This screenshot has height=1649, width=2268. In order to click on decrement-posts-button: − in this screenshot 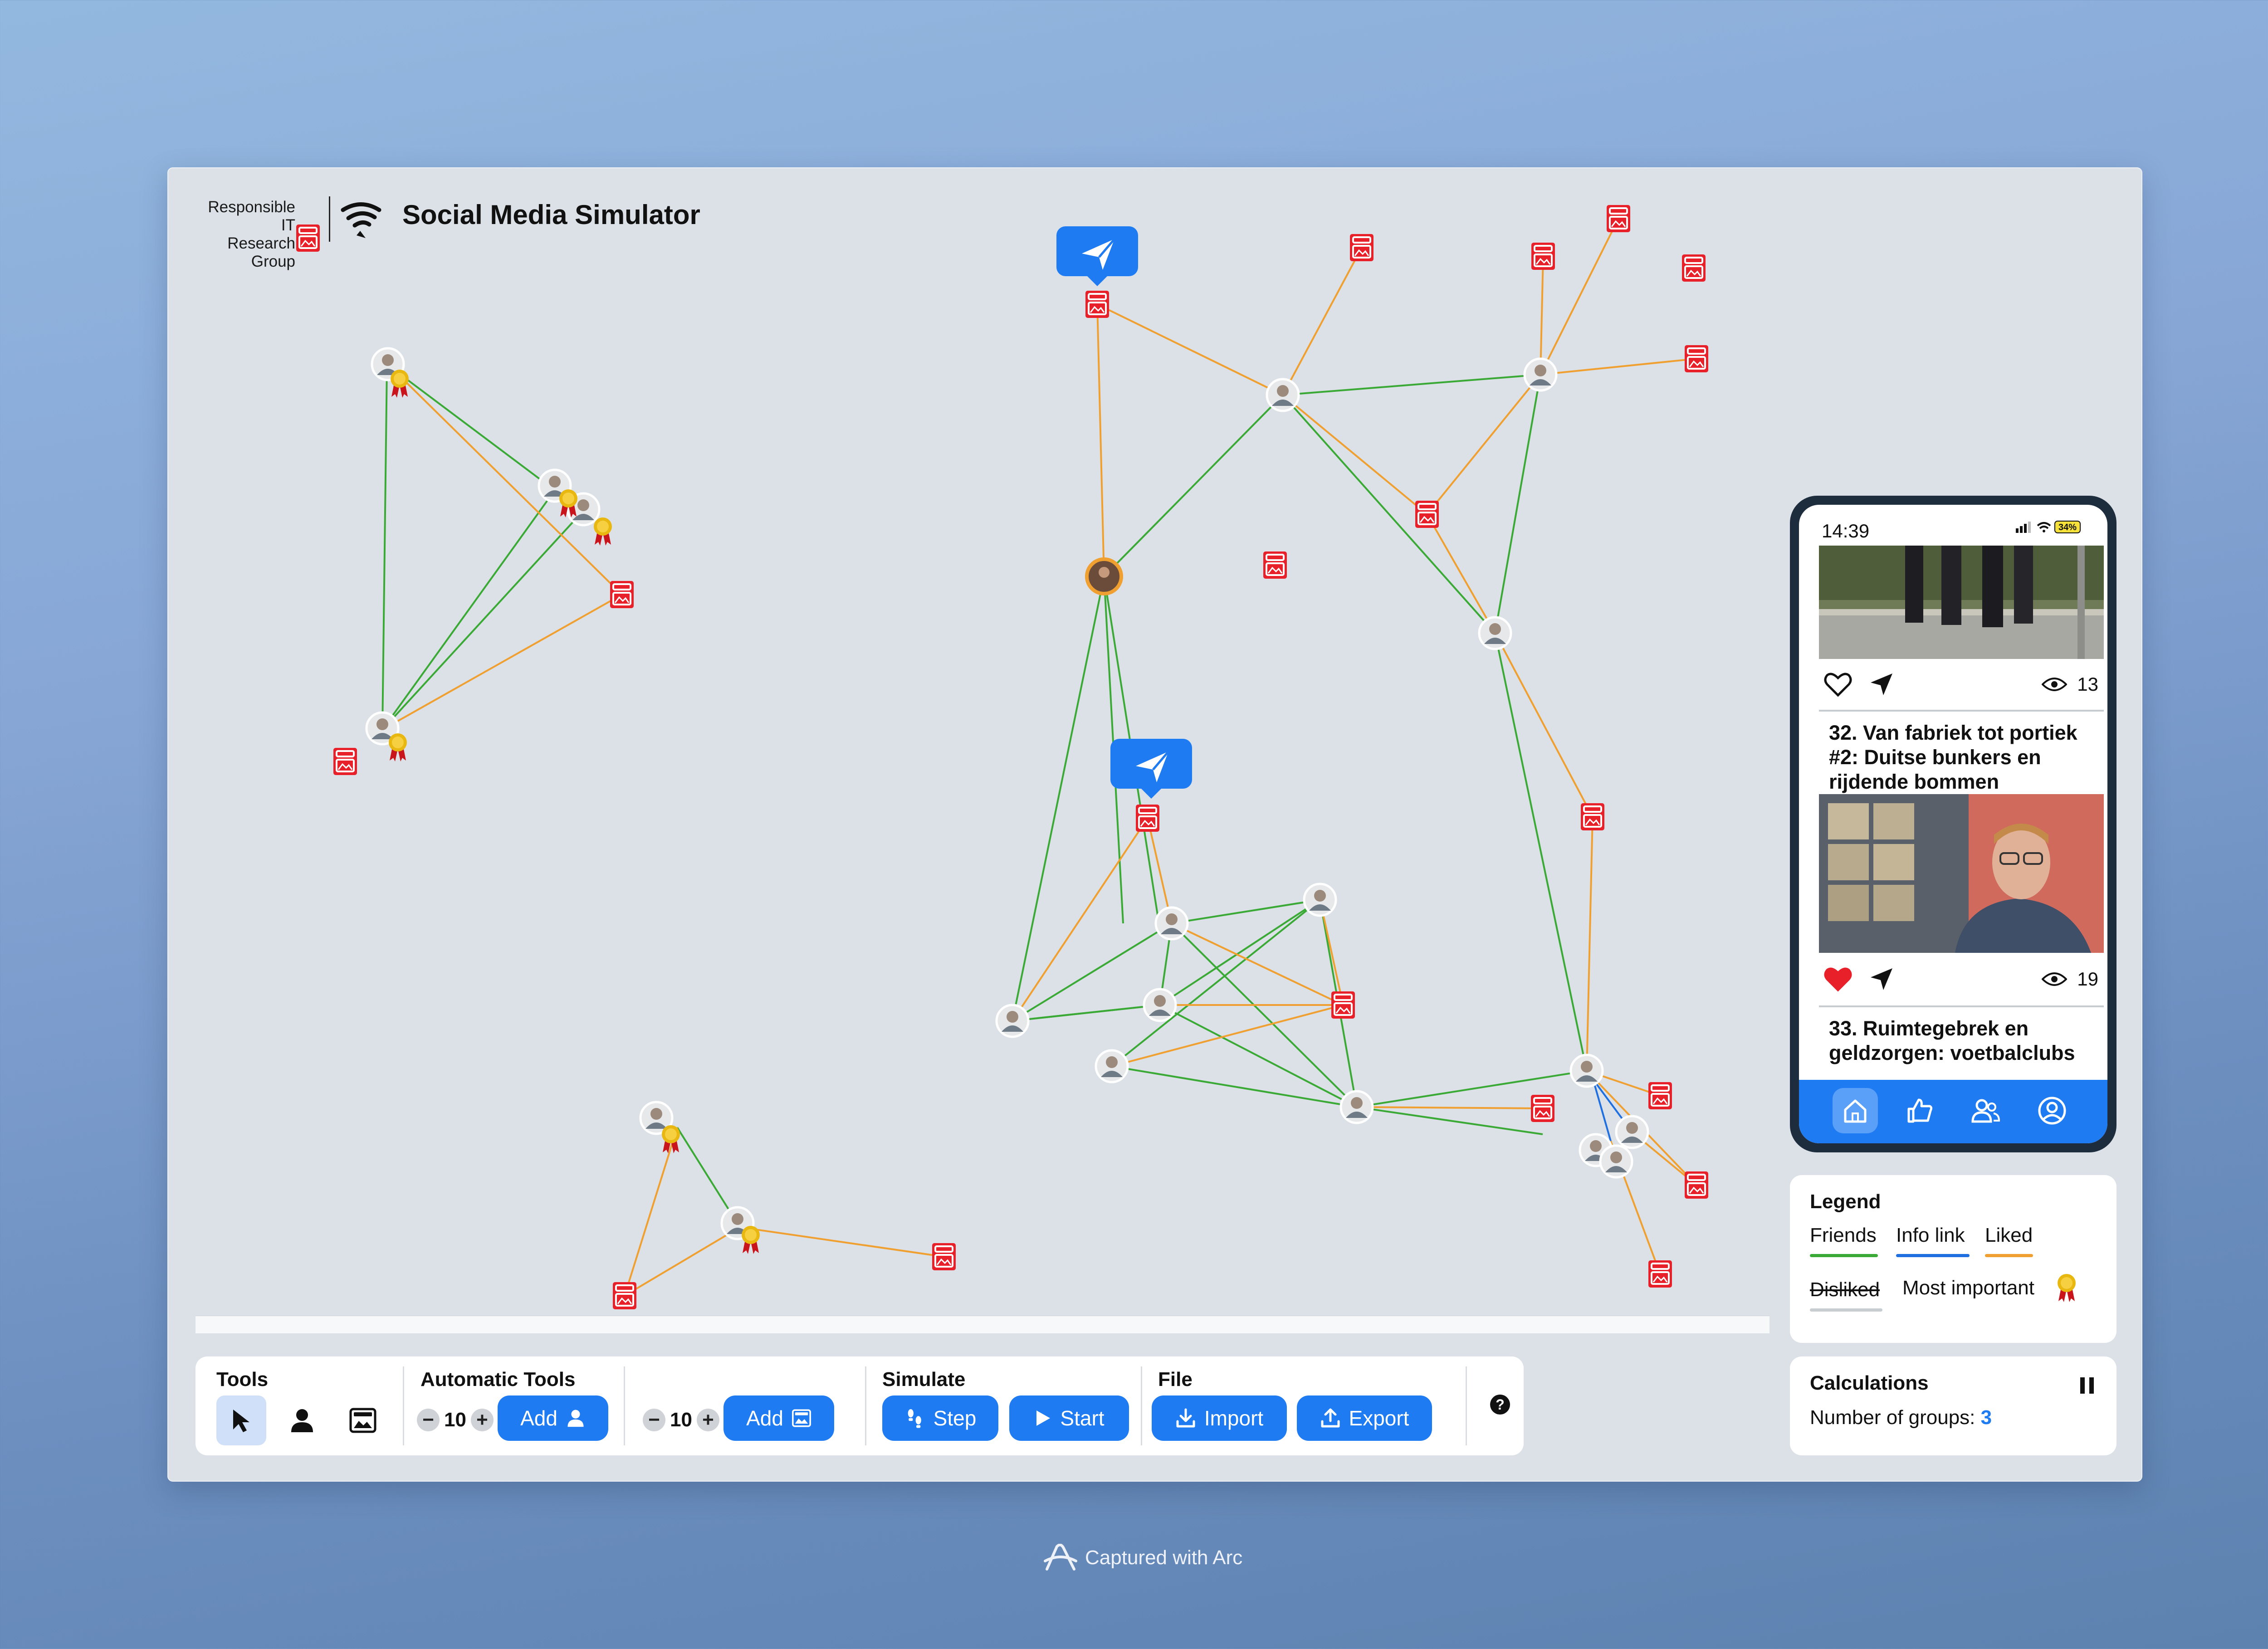, I will do `click(654, 1420)`.